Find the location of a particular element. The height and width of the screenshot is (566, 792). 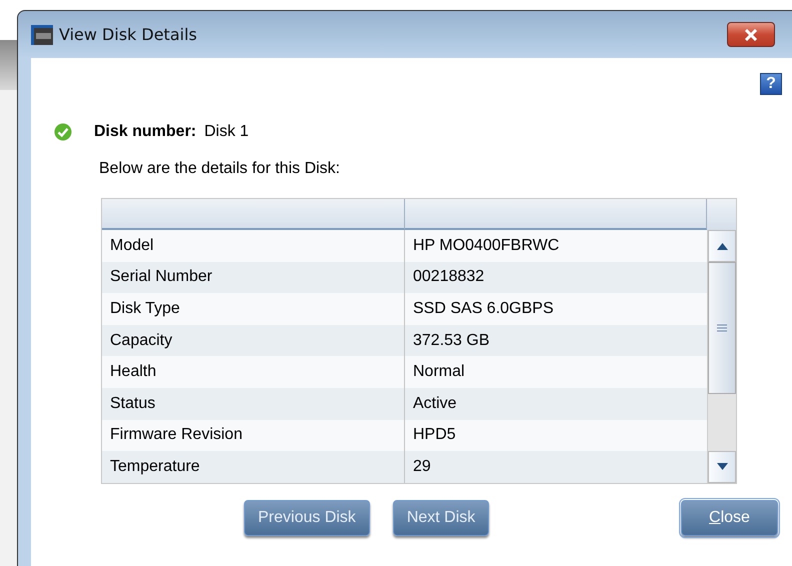

table-cell-text: 00218832 is located at coordinates (448, 277).